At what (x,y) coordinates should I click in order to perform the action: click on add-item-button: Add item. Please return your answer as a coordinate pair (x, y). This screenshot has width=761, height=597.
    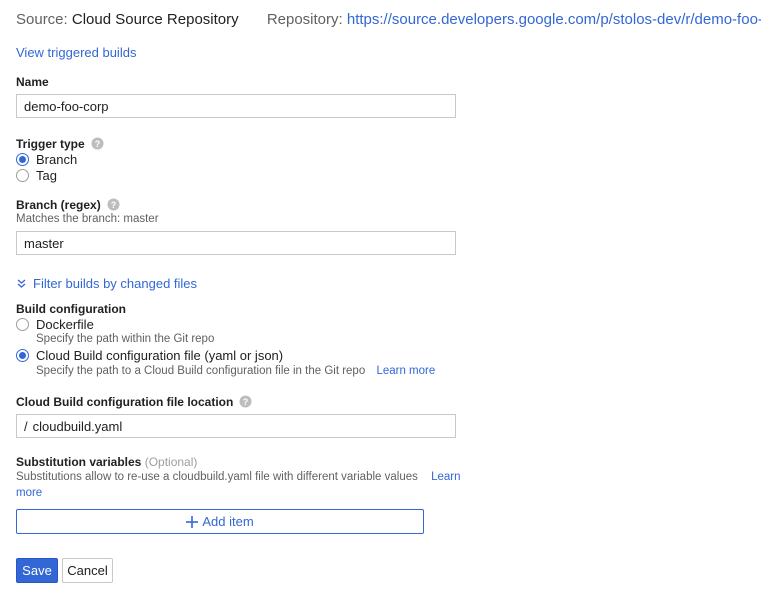
    Looking at the image, I should click on (220, 521).